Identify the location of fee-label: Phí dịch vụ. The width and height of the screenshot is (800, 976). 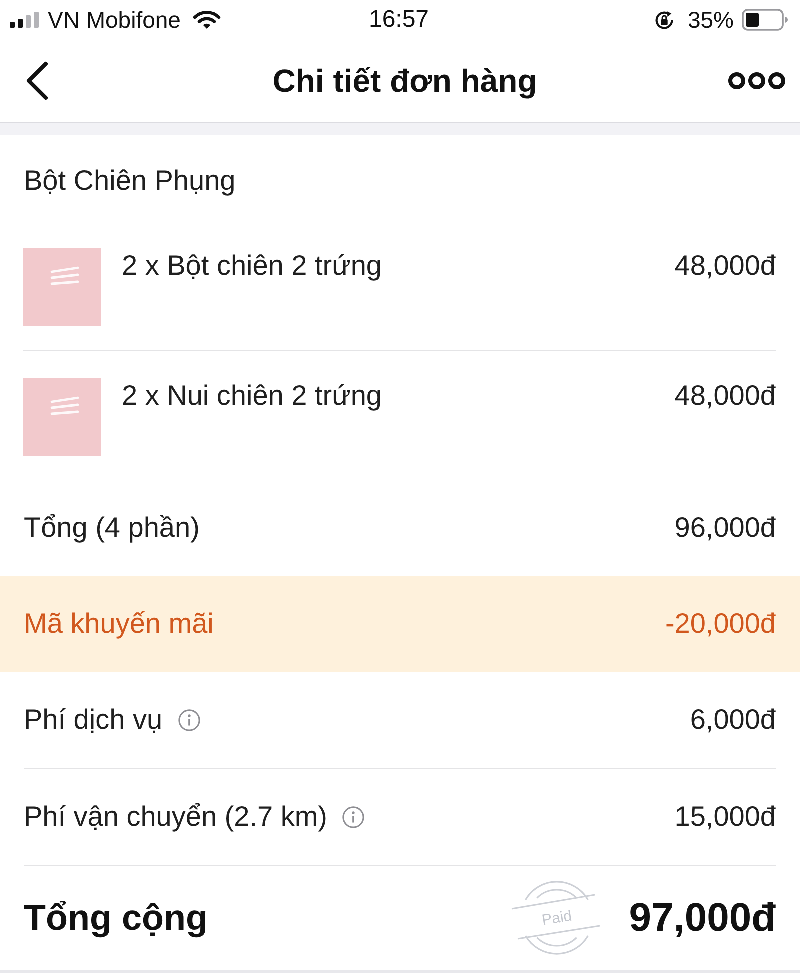
(93, 720).